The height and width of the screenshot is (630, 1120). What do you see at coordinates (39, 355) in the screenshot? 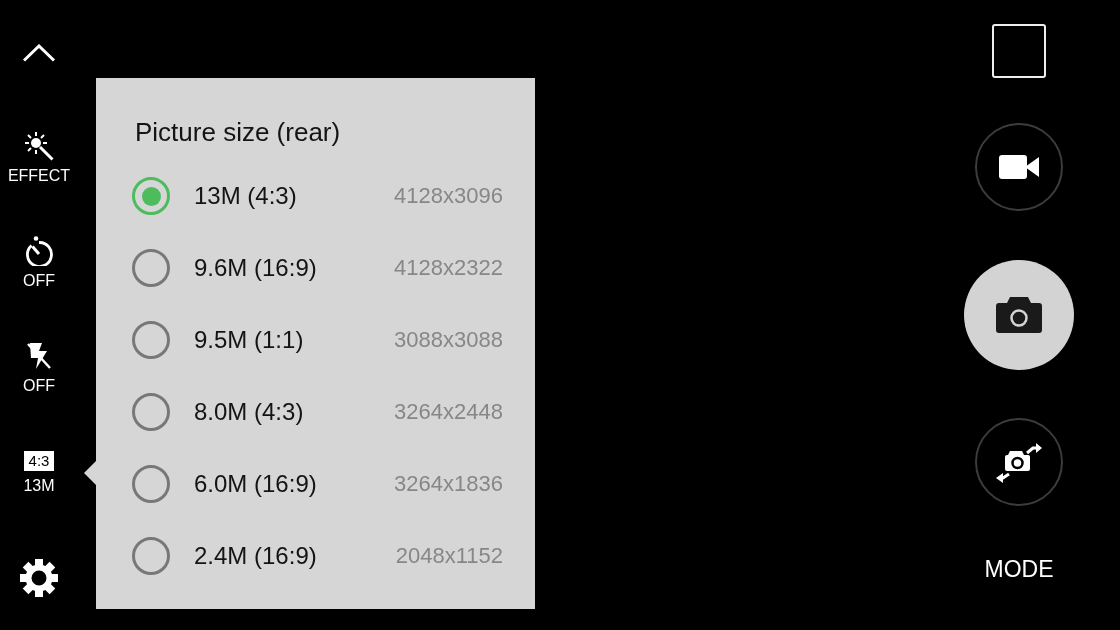
I see `flash-off-icon` at bounding box center [39, 355].